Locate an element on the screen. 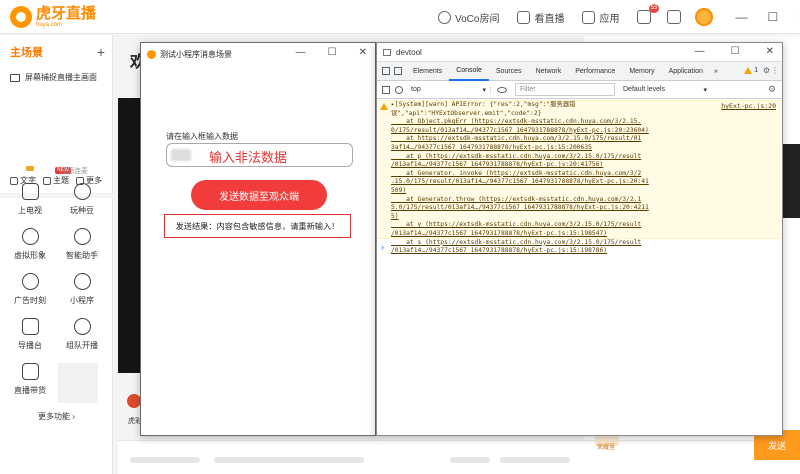 This screenshot has height=474, width=800. warning-counter: 1 is located at coordinates (751, 70).